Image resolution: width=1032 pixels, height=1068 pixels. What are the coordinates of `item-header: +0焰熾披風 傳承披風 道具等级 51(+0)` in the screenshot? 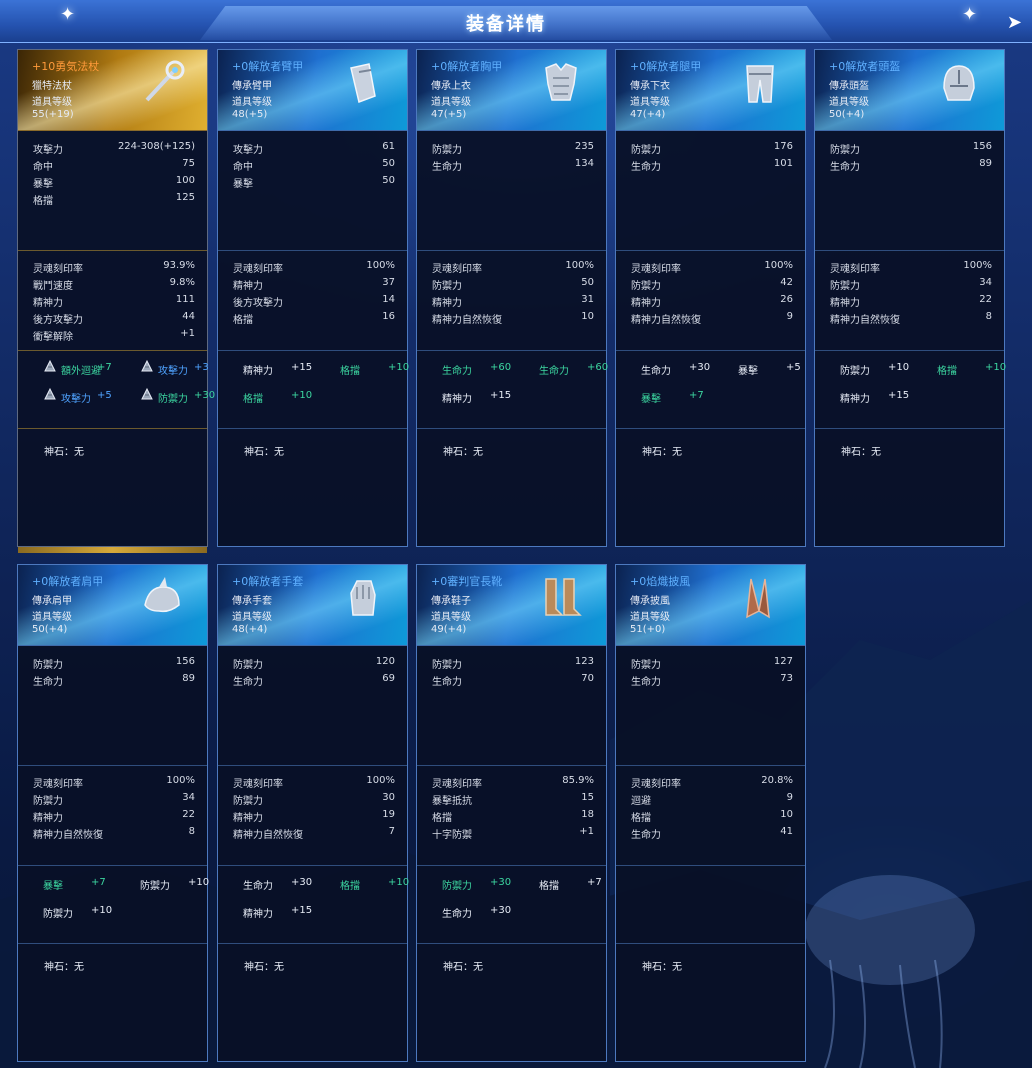 It's located at (710, 605).